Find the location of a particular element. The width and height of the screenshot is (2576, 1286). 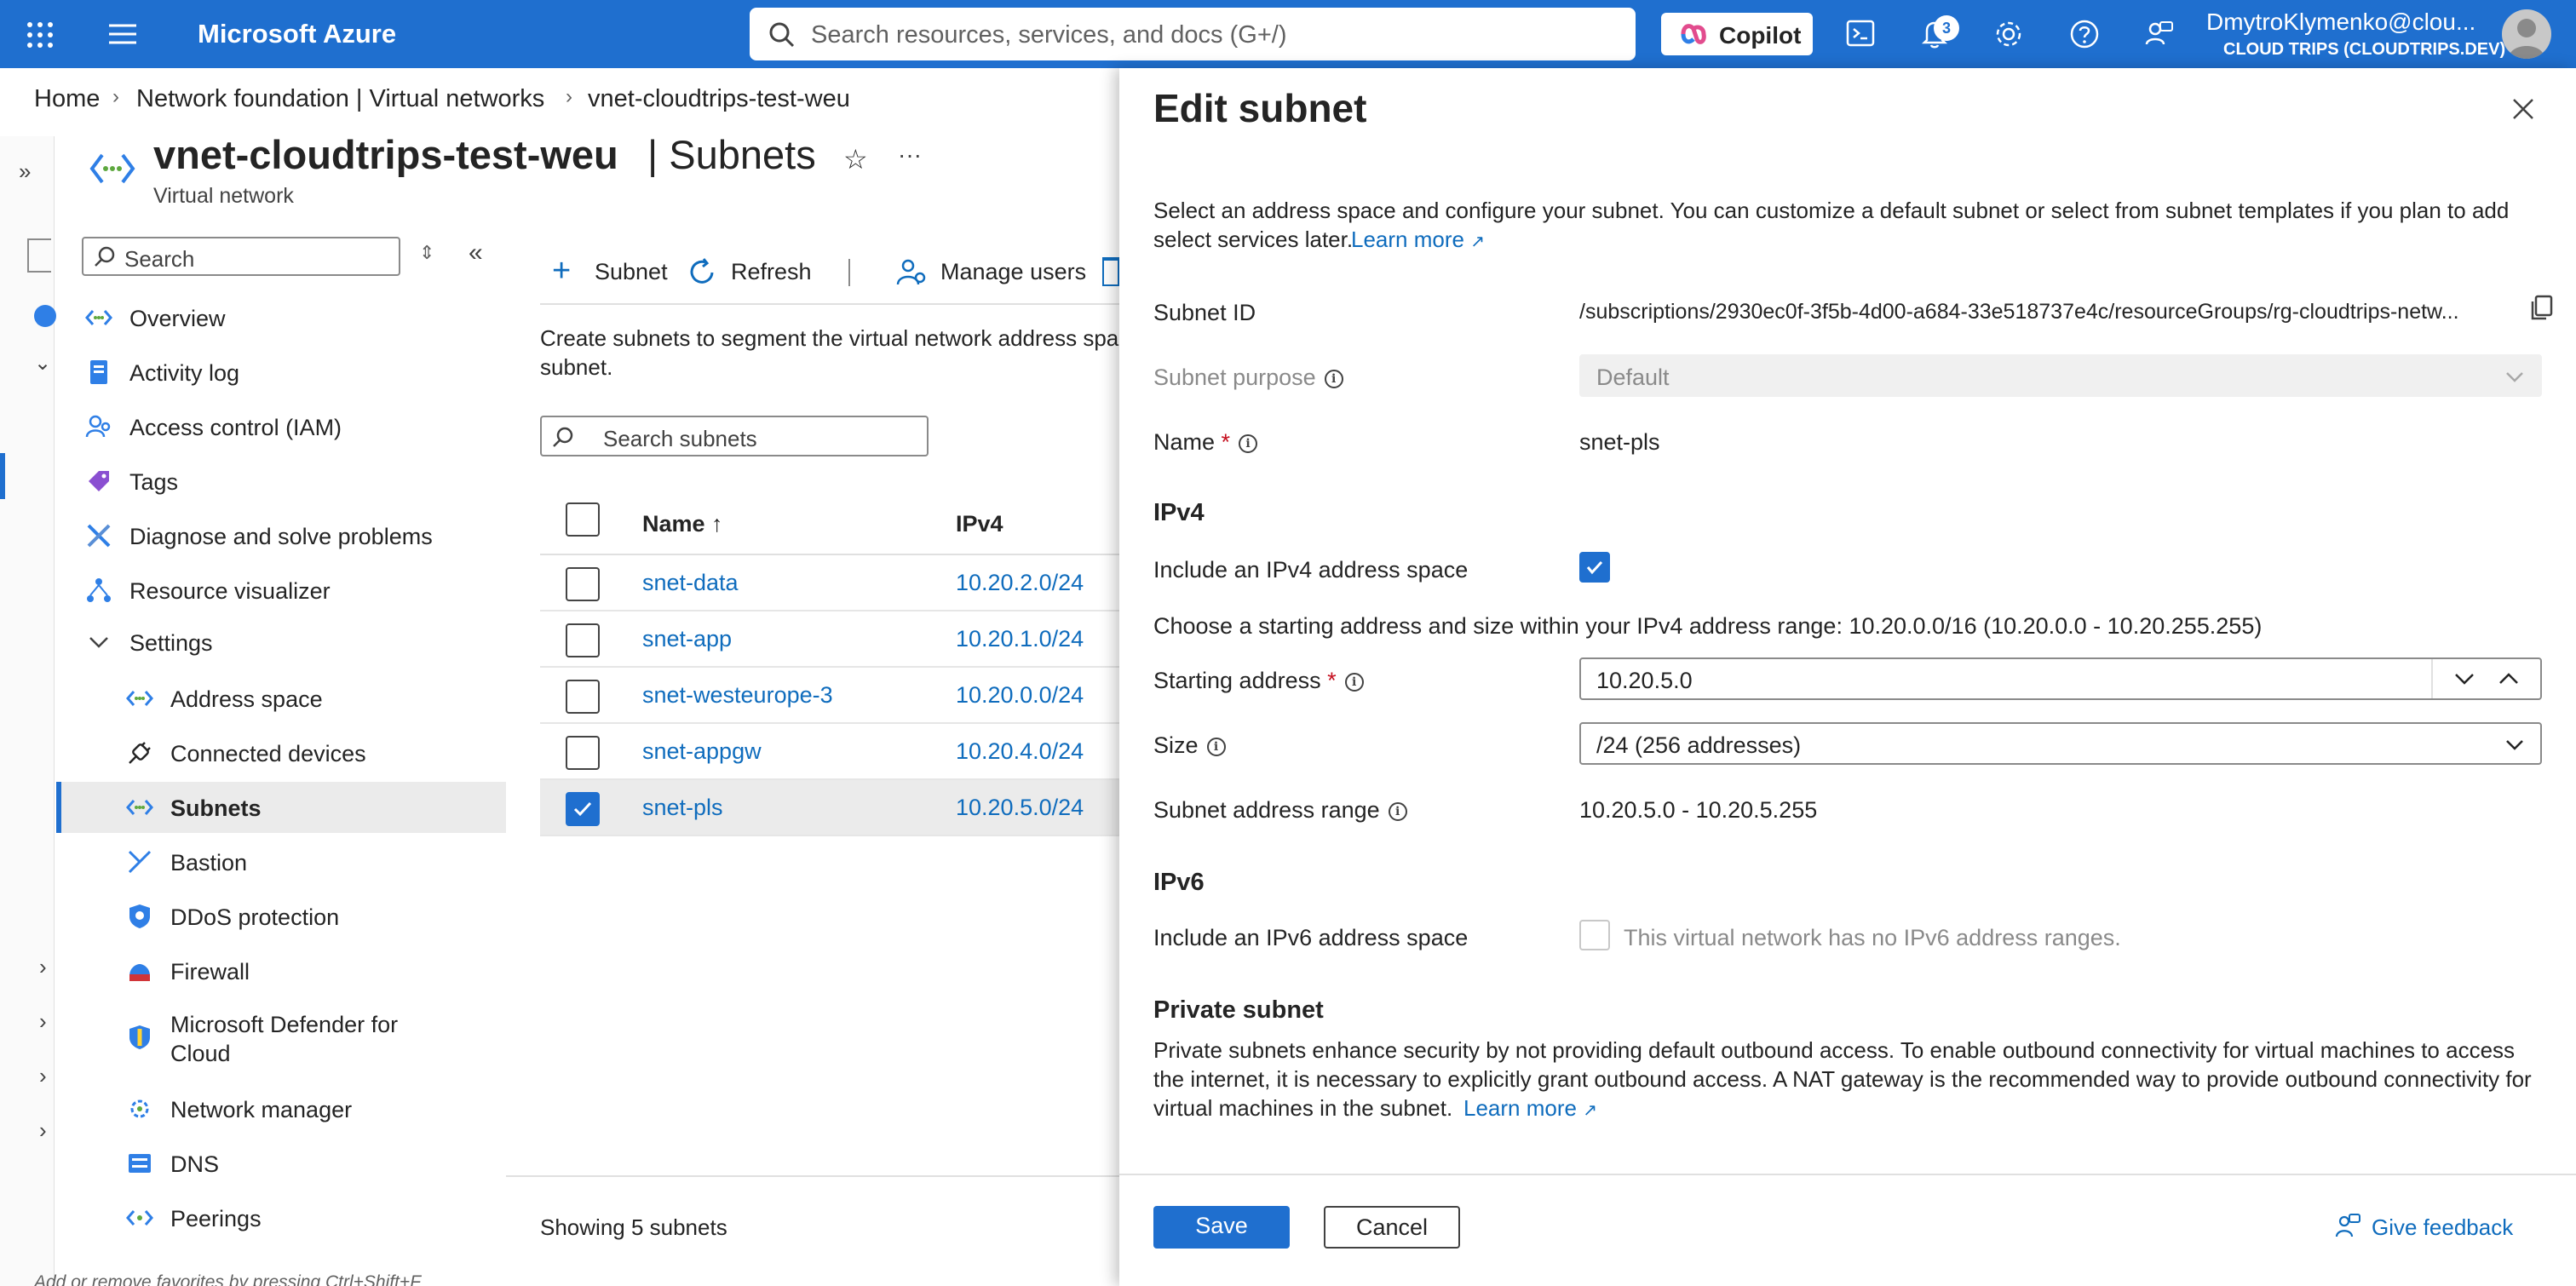

subnet-name-link: snet-app is located at coordinates (687, 639).